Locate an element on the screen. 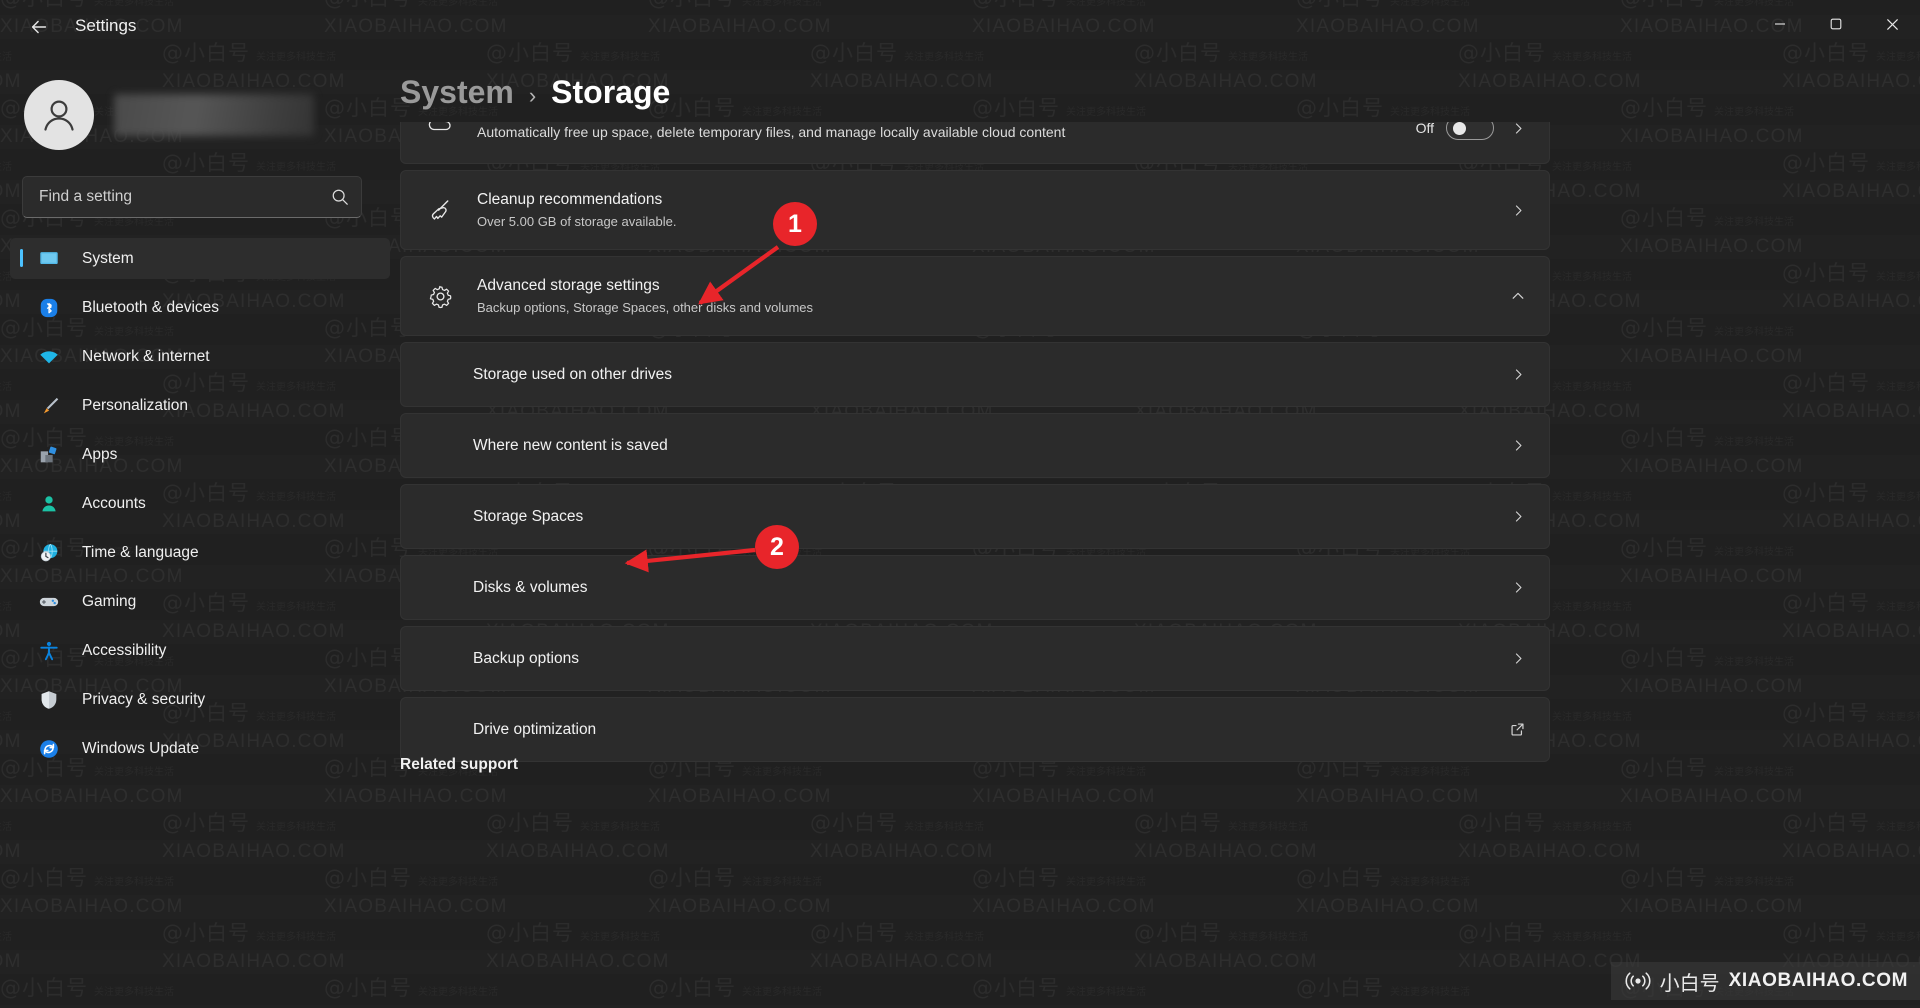  logo-badge-cn: 小白号 is located at coordinates (1689, 982).